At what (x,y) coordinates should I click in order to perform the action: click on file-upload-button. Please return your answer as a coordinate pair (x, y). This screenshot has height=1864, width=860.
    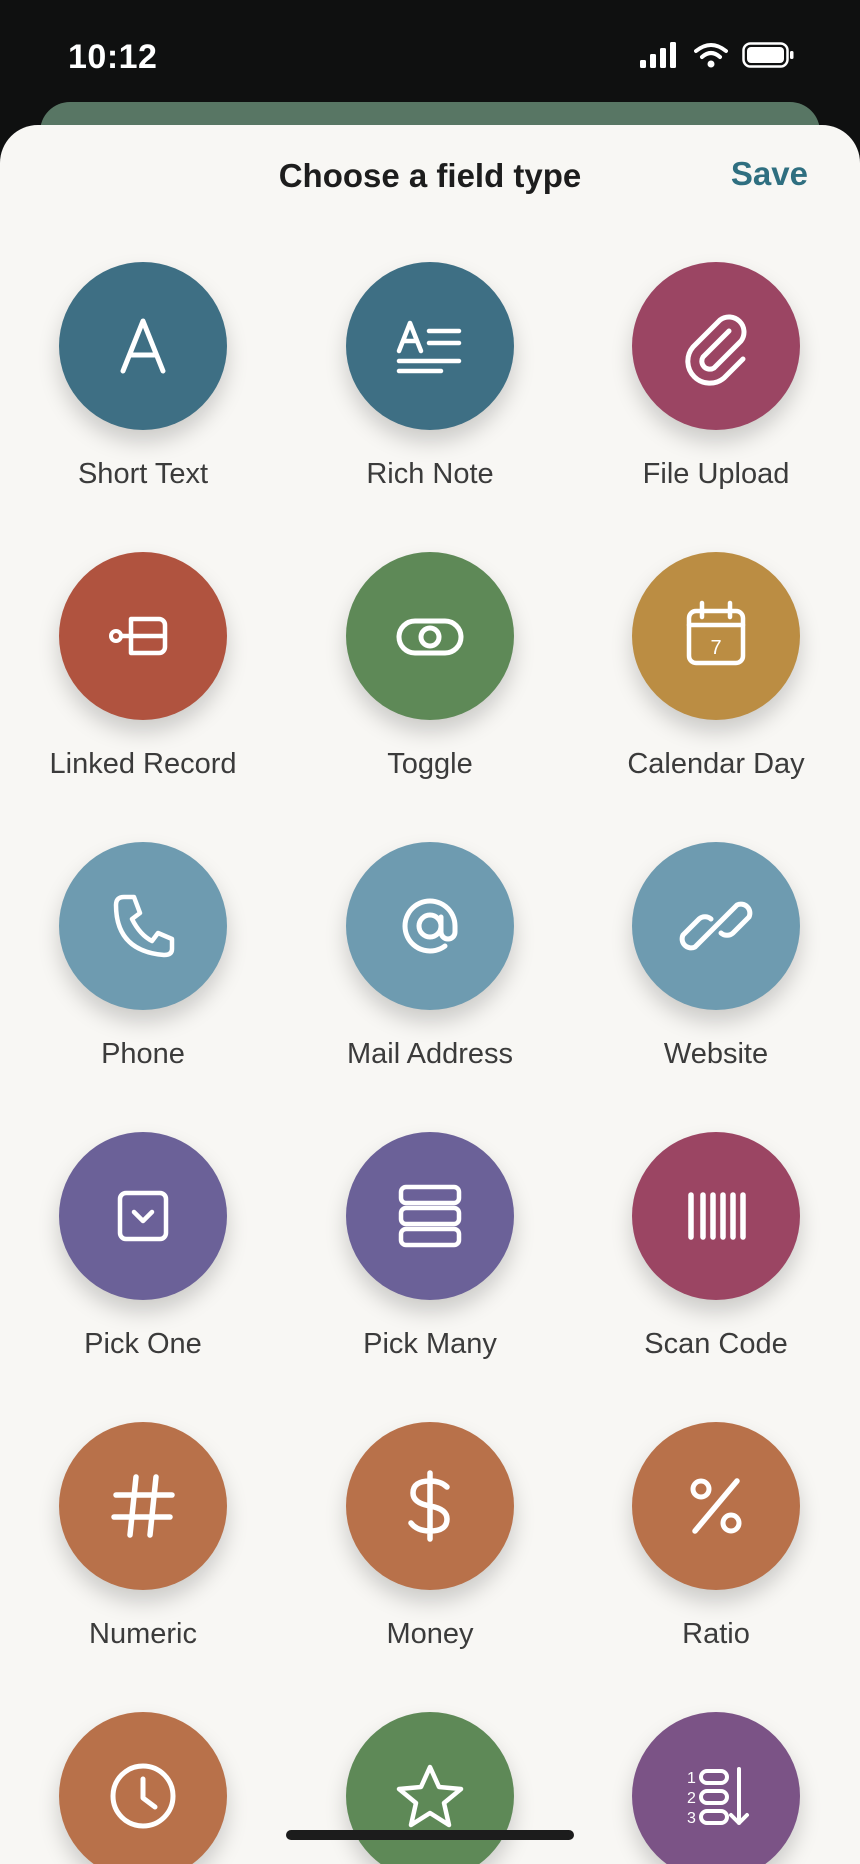
    Looking at the image, I should click on (716, 346).